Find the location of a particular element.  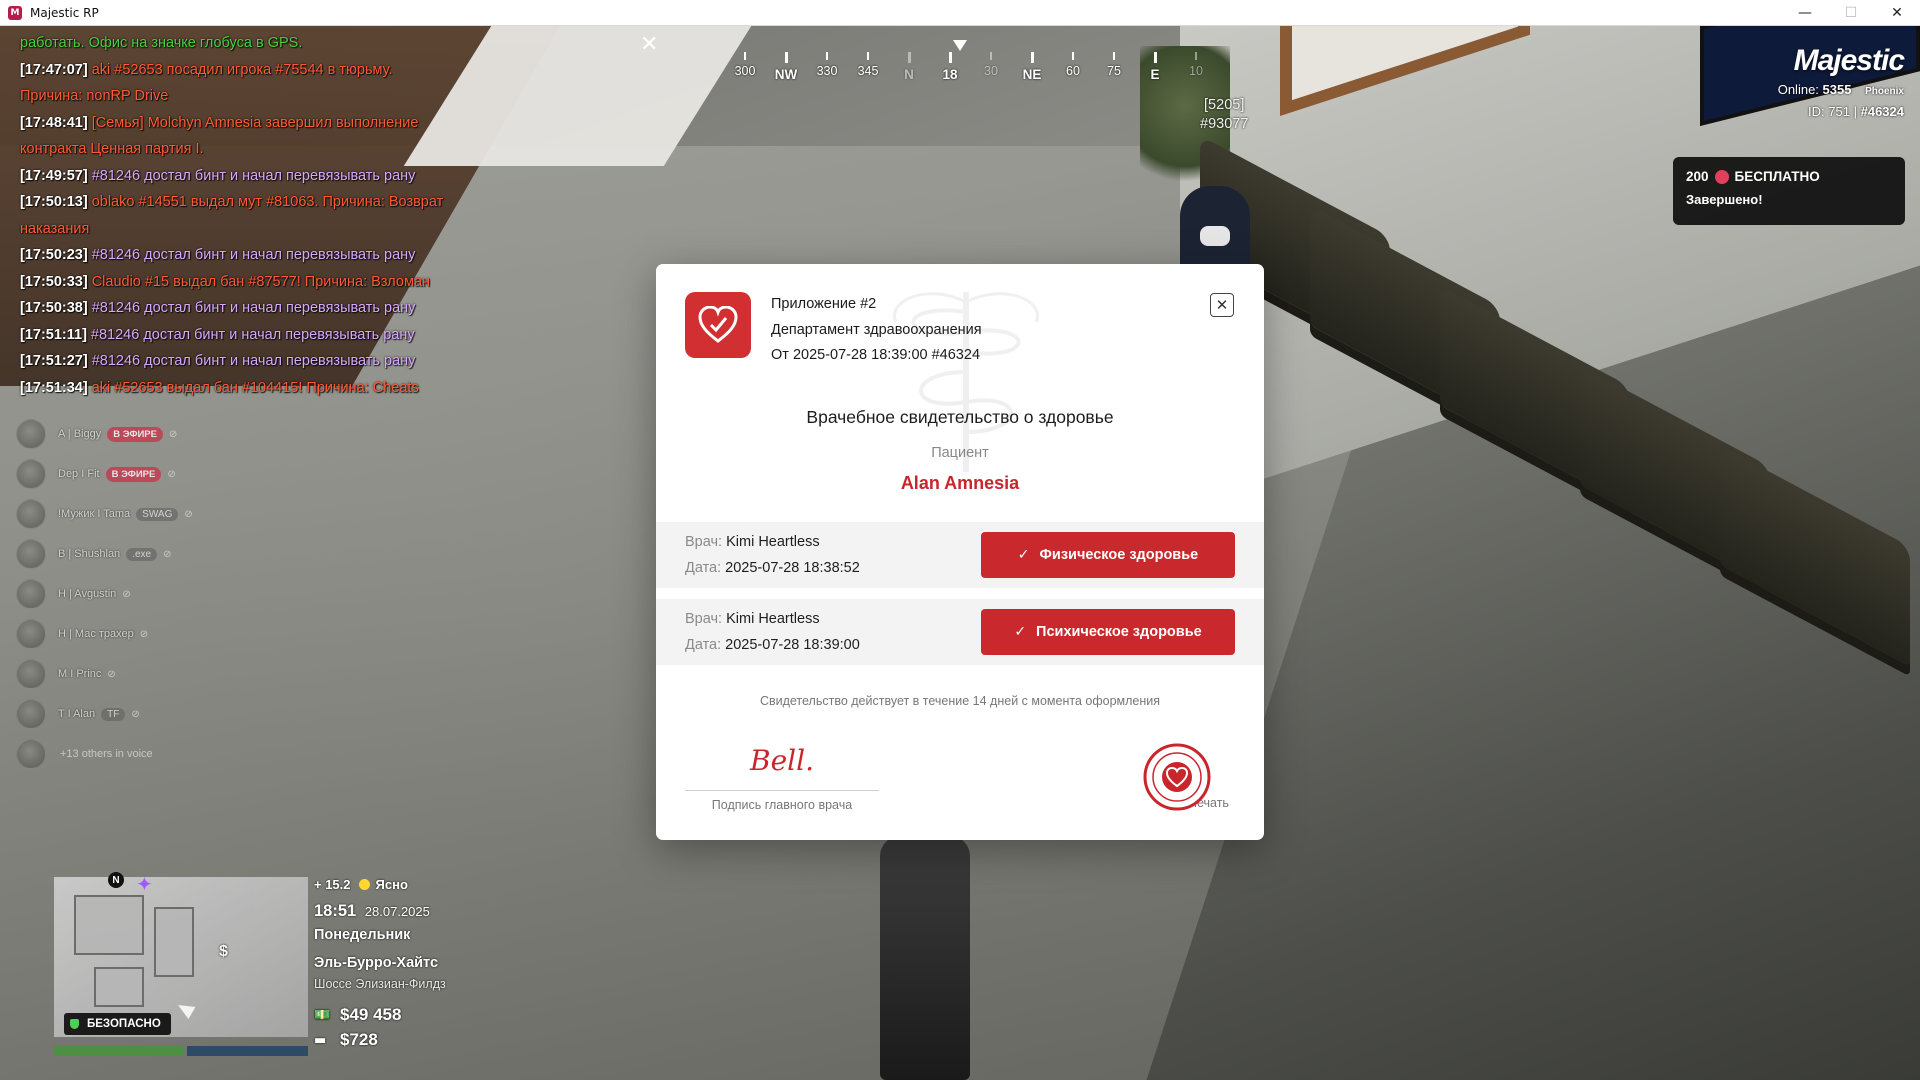

chat-line: работать. Офис на значке глобуса в GPS. is located at coordinates (255, 43).